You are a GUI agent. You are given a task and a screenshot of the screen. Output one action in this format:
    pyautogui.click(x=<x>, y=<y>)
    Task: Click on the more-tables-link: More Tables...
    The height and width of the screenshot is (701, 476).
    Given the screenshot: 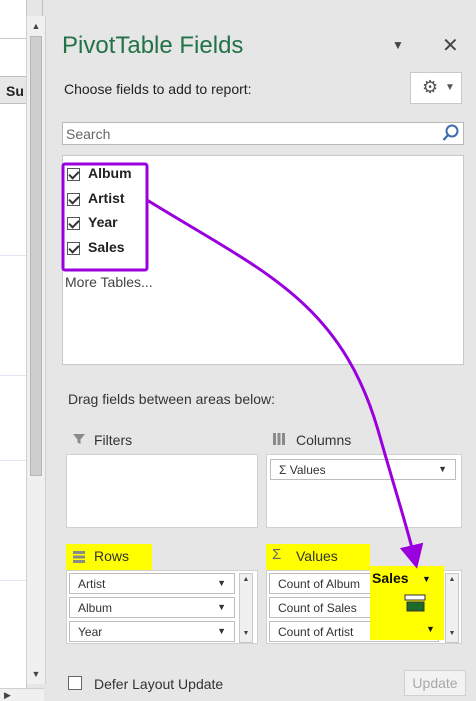 What is the action you would take?
    pyautogui.click(x=109, y=282)
    